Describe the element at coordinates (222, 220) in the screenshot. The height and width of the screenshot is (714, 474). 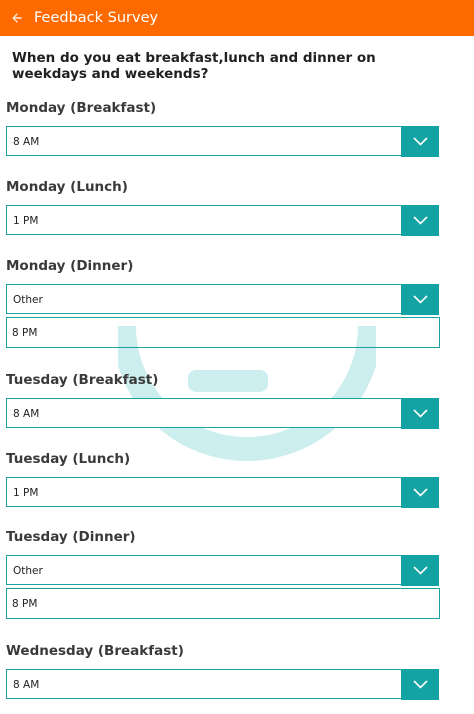
I see `select-monday-lunch: 1 PM` at that location.